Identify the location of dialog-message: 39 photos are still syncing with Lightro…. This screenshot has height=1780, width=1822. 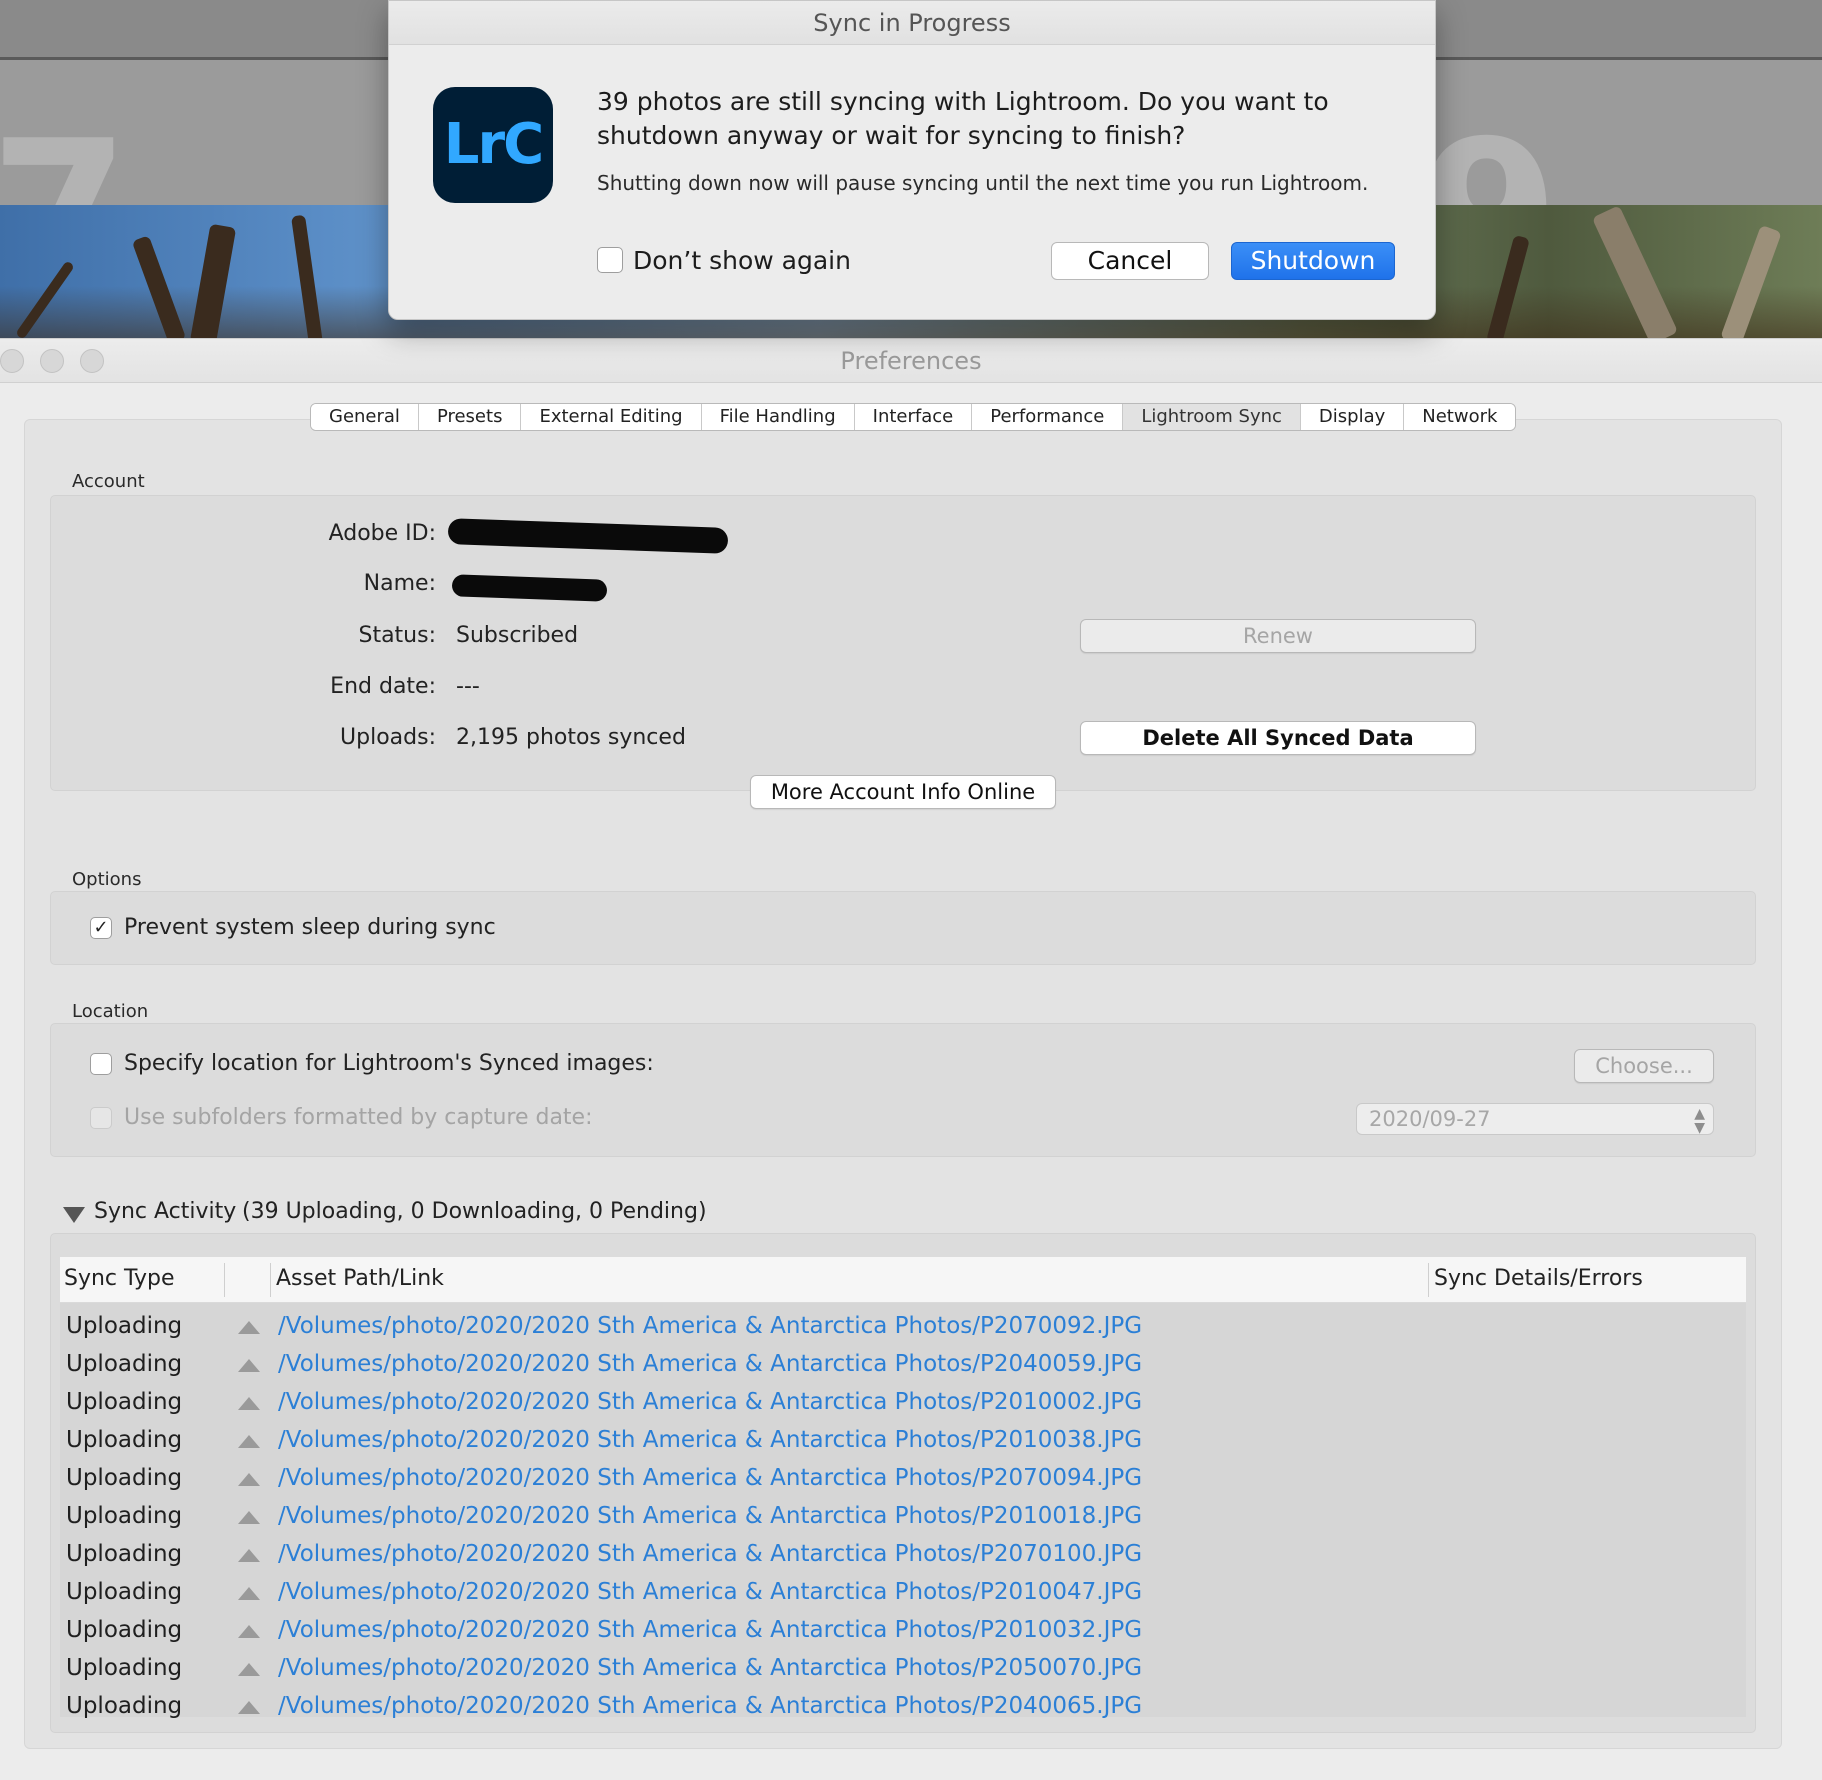
(963, 118).